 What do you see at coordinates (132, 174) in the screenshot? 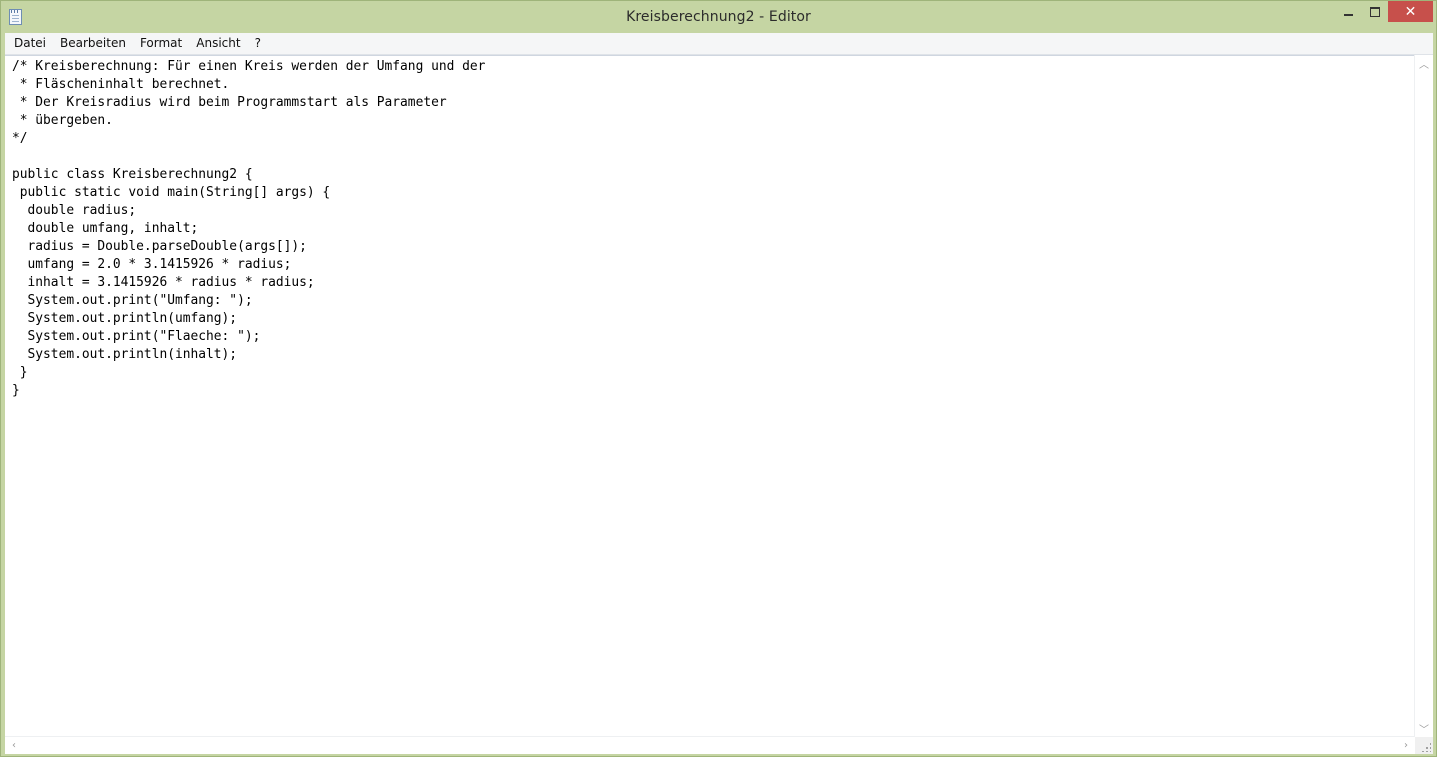
I see `code-line: public class Kreisberechnung2 {` at bounding box center [132, 174].